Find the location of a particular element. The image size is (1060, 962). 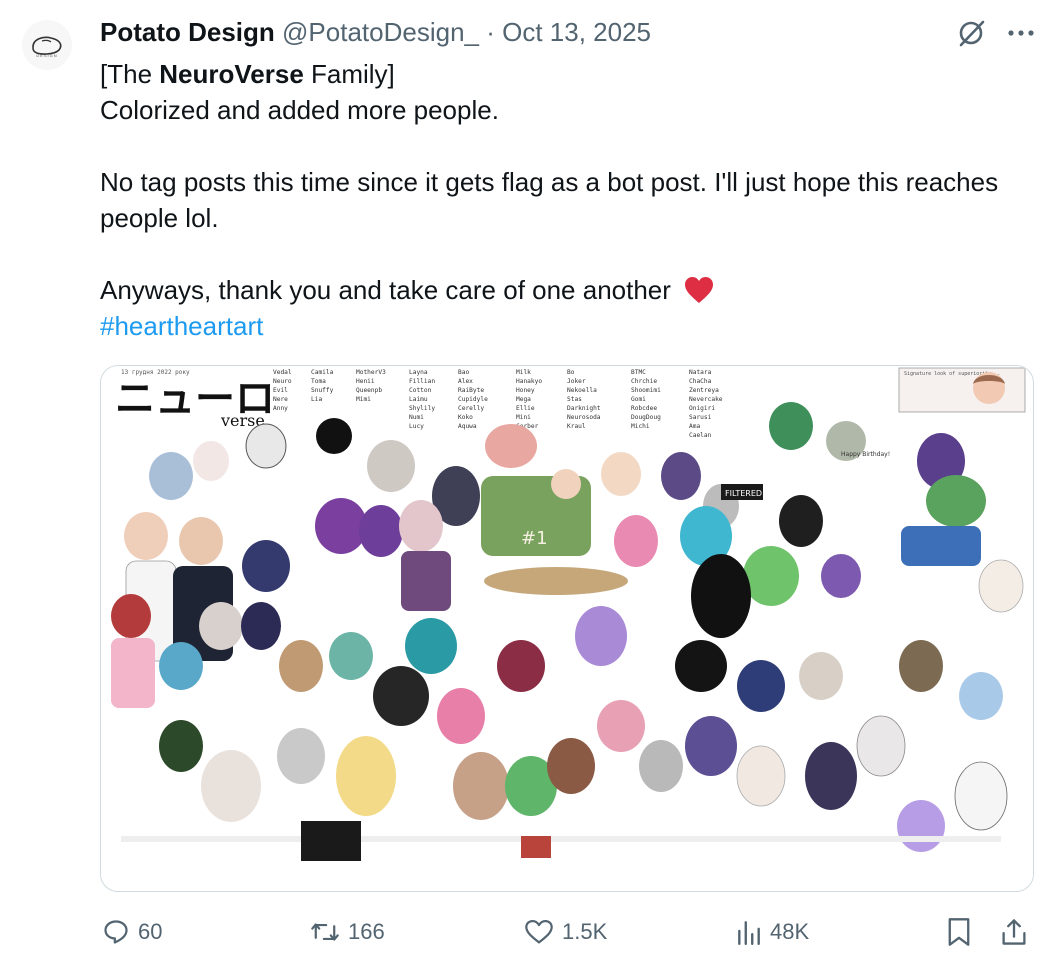

bookmark-button is located at coordinates (959, 932).